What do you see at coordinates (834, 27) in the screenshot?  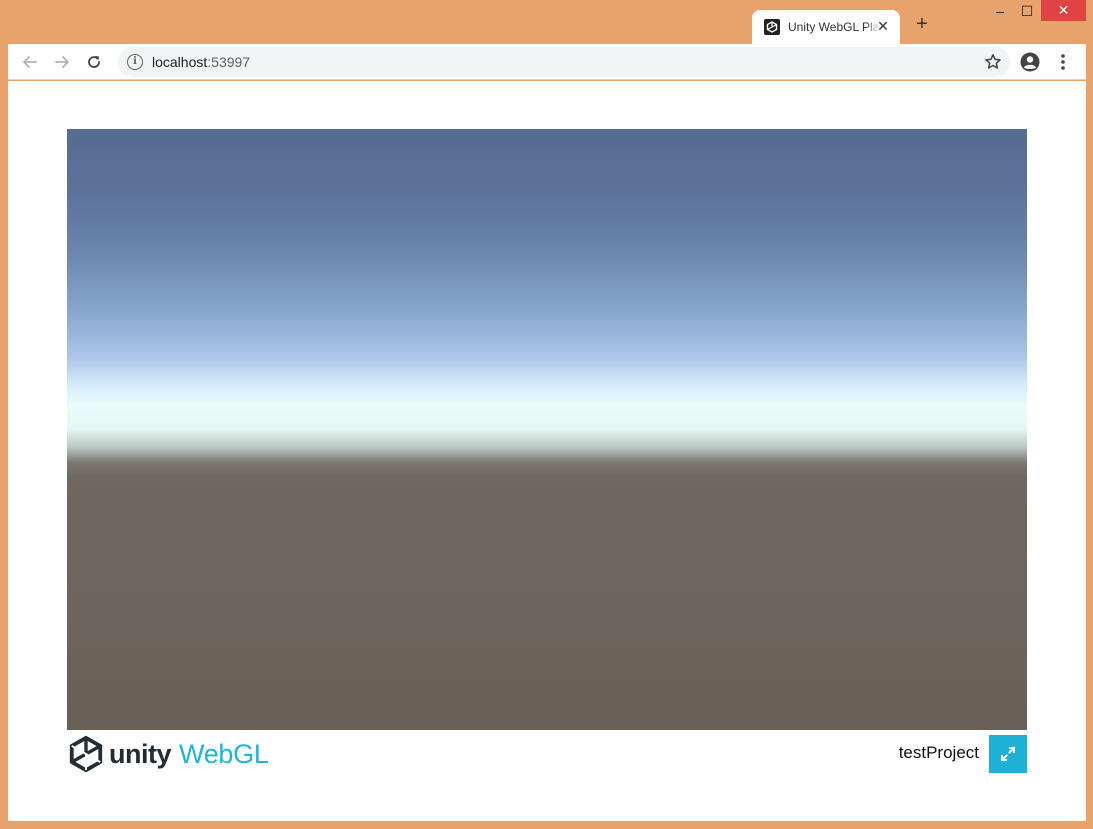 I see `tab-title: Unity WebGL Player | testProject` at bounding box center [834, 27].